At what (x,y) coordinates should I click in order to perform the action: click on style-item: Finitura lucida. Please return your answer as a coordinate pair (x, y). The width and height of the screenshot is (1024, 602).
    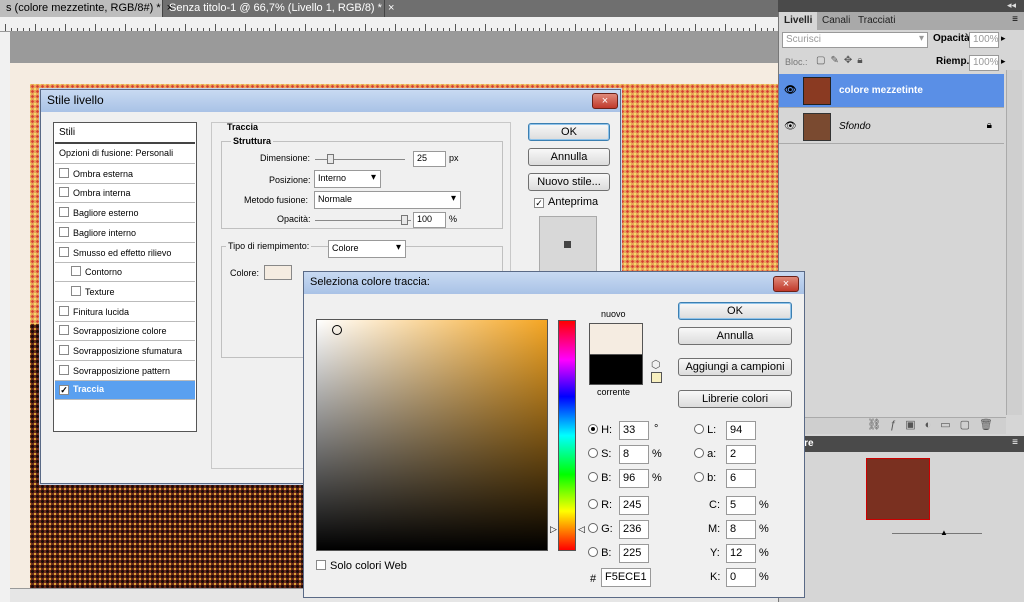
    Looking at the image, I should click on (125, 312).